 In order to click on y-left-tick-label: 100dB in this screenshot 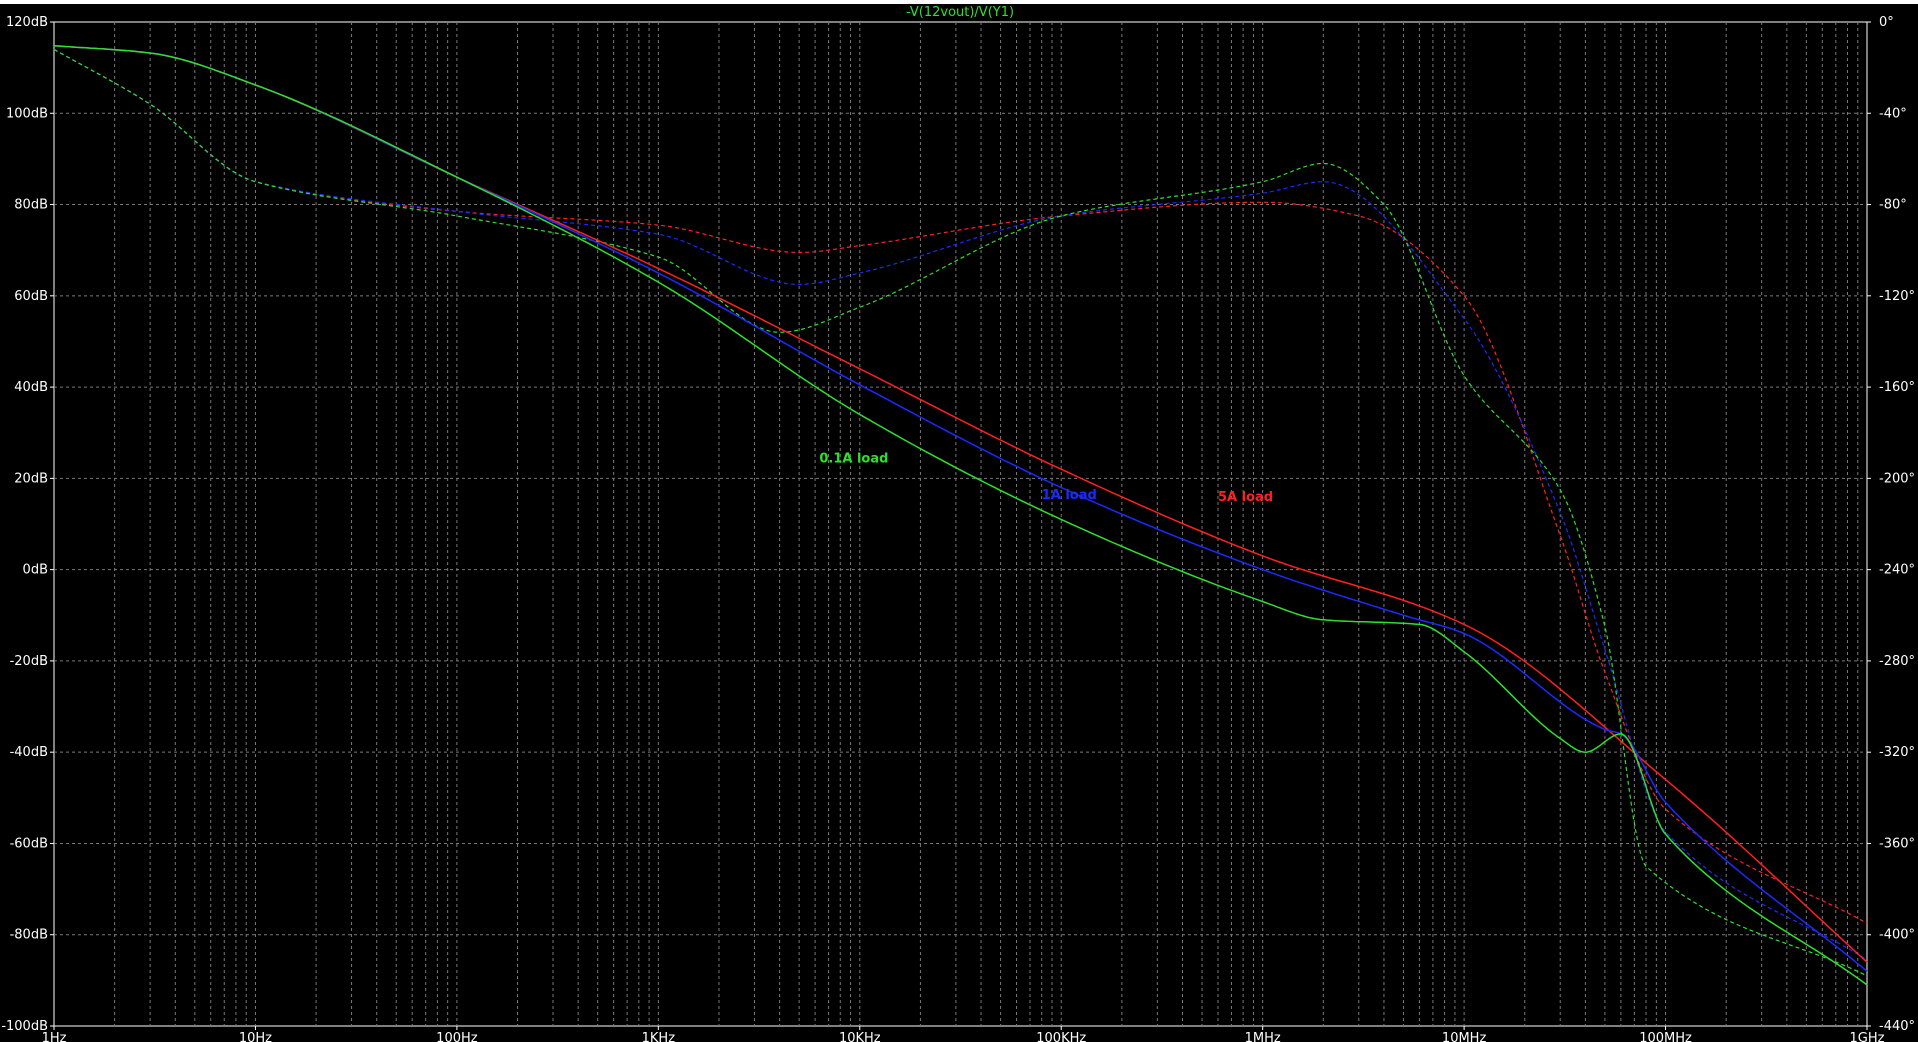, I will do `click(27, 113)`.